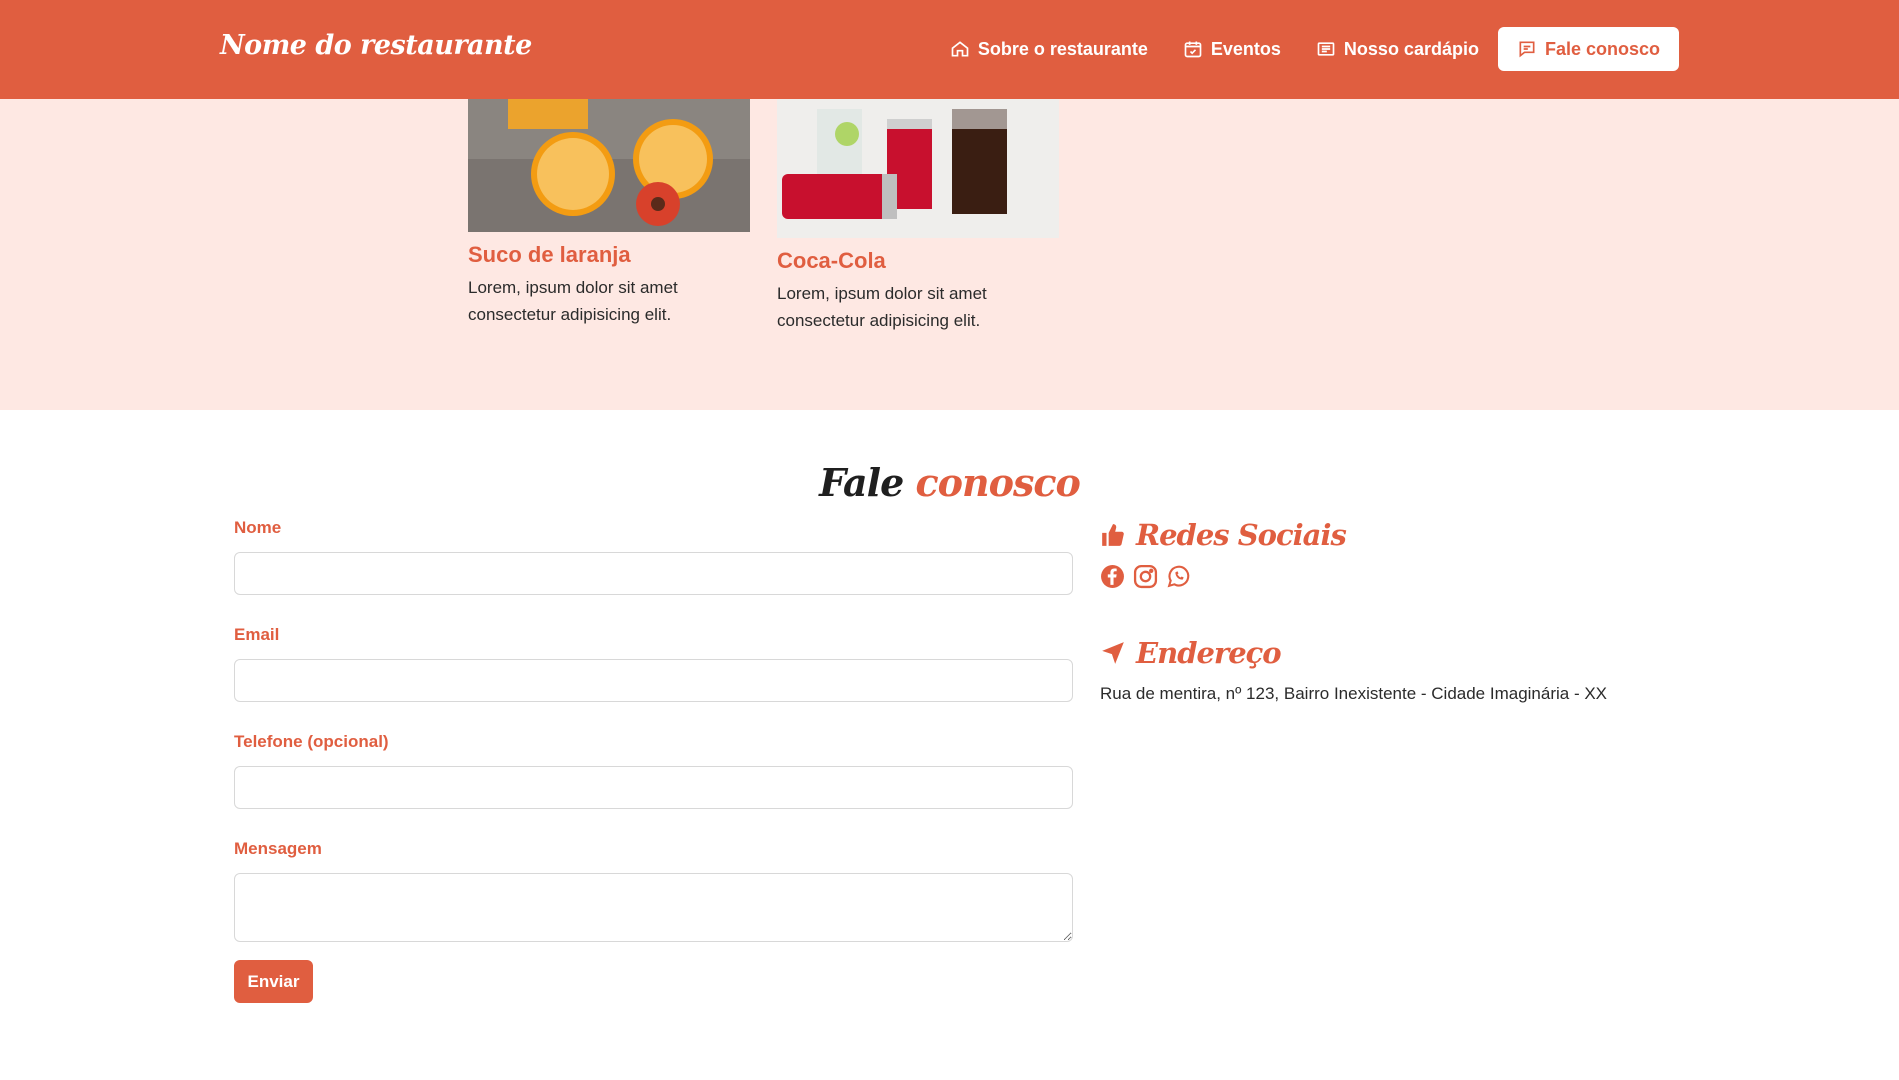 Image resolution: width=1899 pixels, height=1080 pixels. I want to click on thumbs-up-icon, so click(1113, 535).